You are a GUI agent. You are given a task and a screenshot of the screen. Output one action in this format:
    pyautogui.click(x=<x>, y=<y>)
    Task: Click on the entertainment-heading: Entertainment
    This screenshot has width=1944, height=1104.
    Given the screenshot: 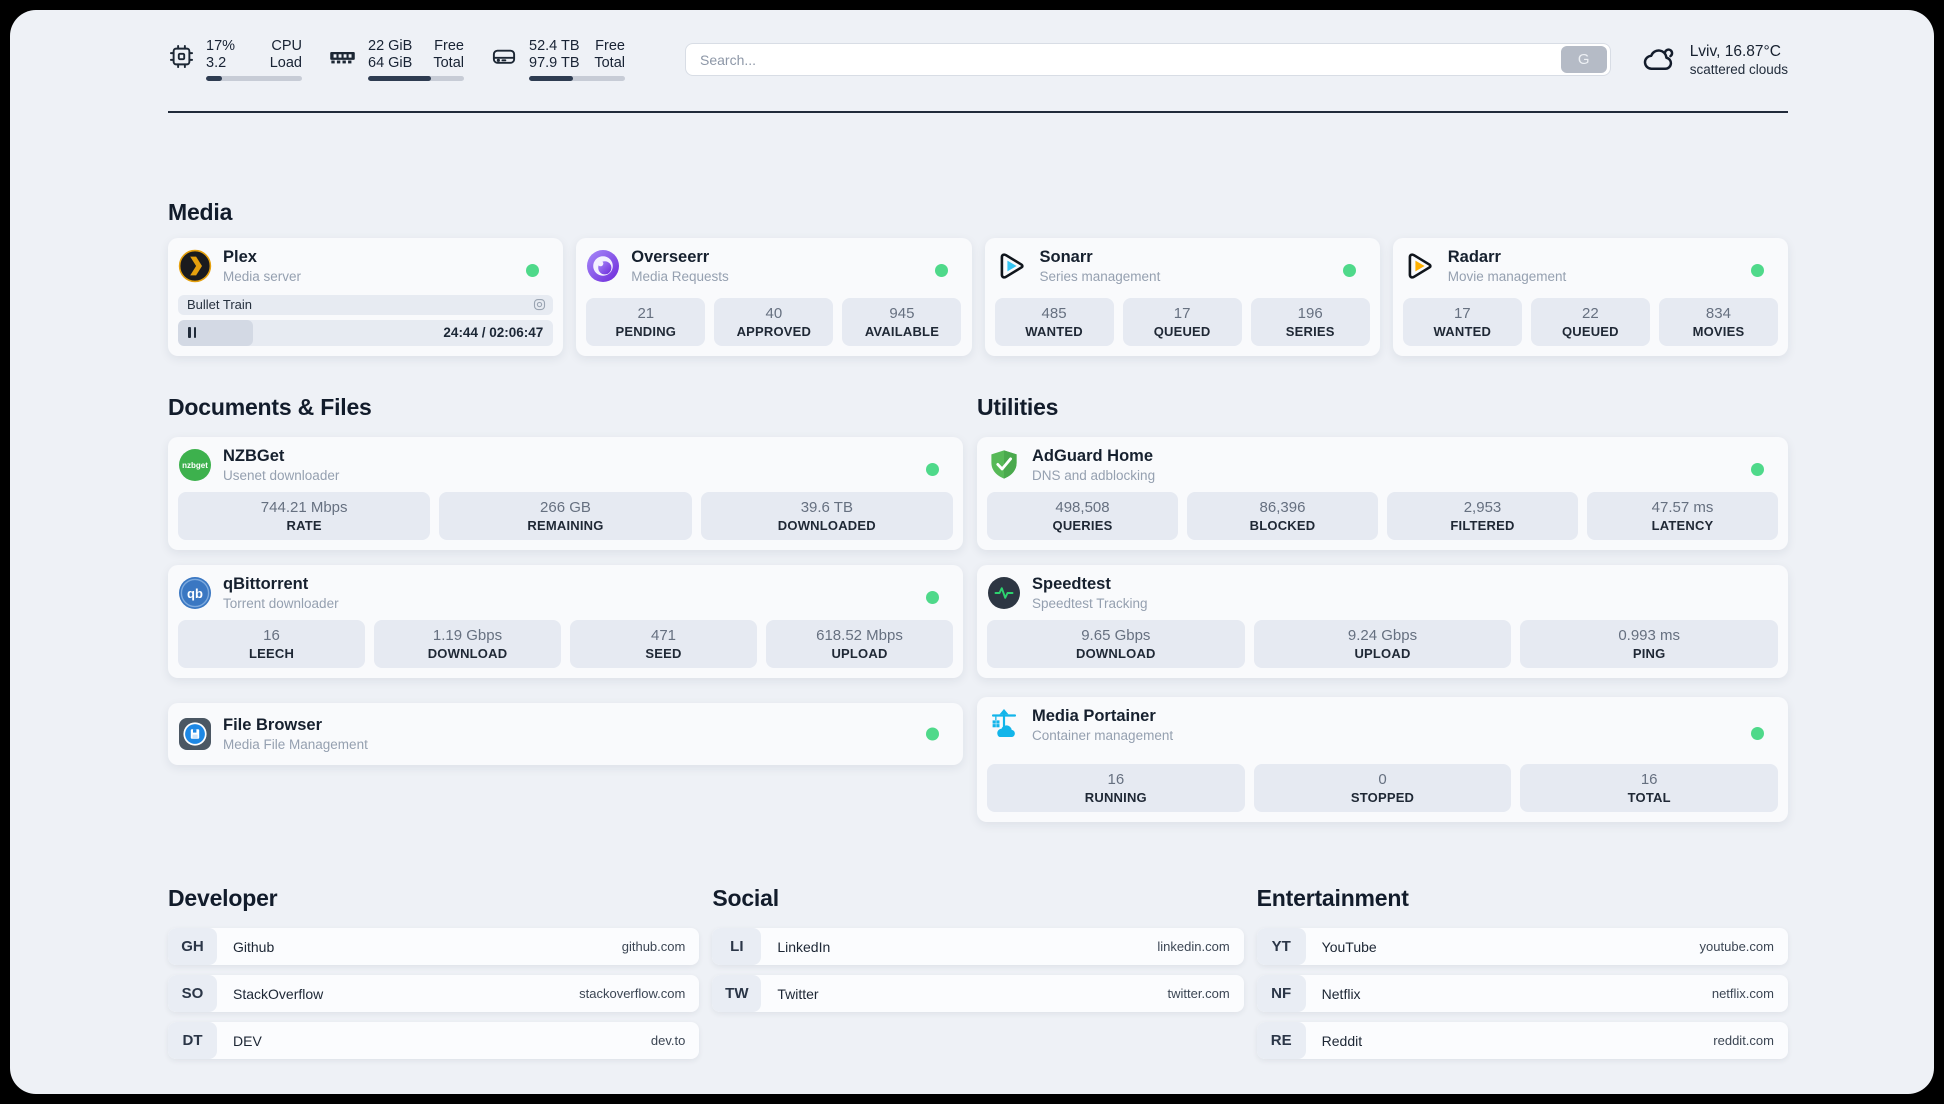 What is the action you would take?
    pyautogui.click(x=1332, y=898)
    